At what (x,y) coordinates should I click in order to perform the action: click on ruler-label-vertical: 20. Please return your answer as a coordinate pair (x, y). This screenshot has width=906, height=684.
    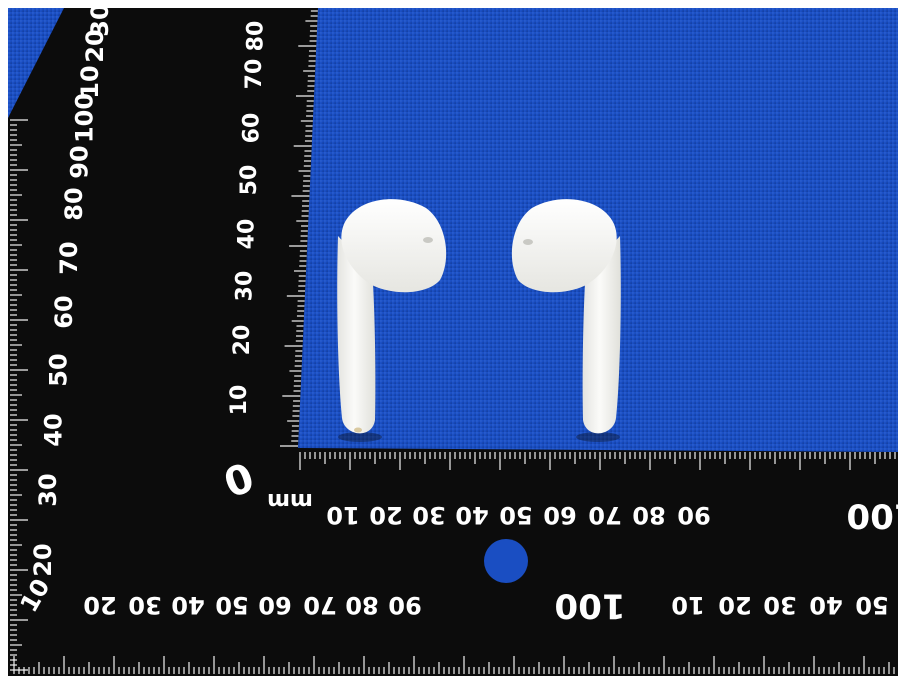
    Looking at the image, I should click on (242, 340).